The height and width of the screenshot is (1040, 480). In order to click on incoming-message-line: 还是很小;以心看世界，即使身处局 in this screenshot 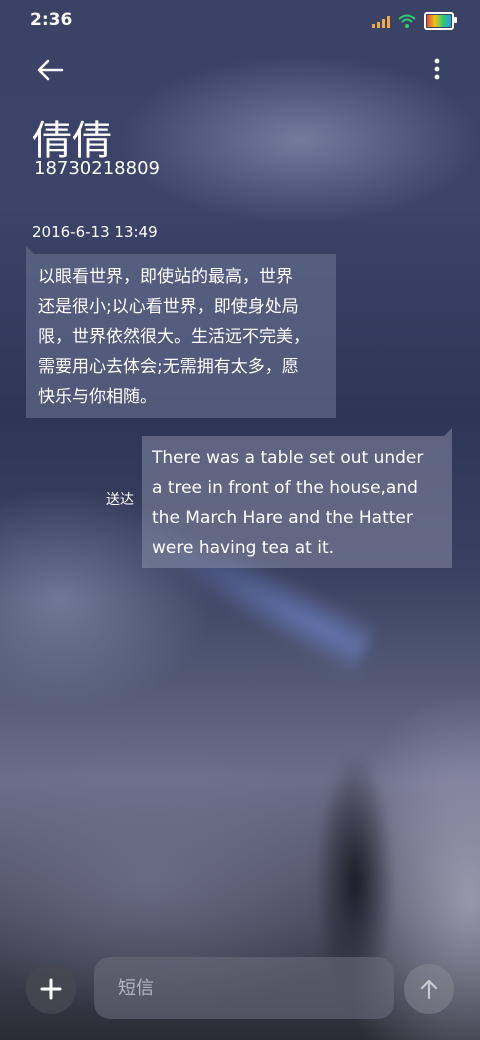, I will do `click(168, 307)`.